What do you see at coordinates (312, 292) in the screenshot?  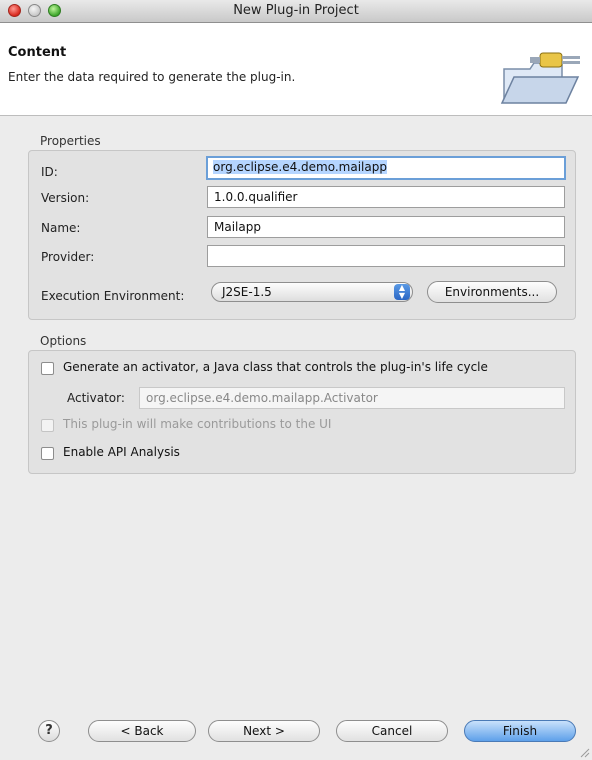 I see `execution-environment-select: J2SE-1.5 ▲ ▼` at bounding box center [312, 292].